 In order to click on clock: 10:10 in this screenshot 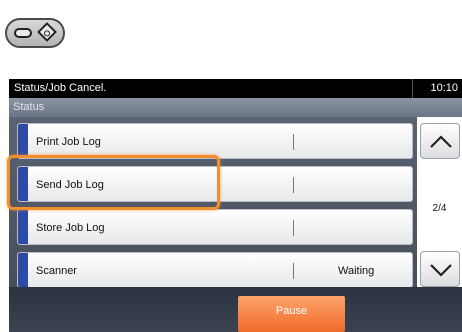, I will do `click(444, 88)`.